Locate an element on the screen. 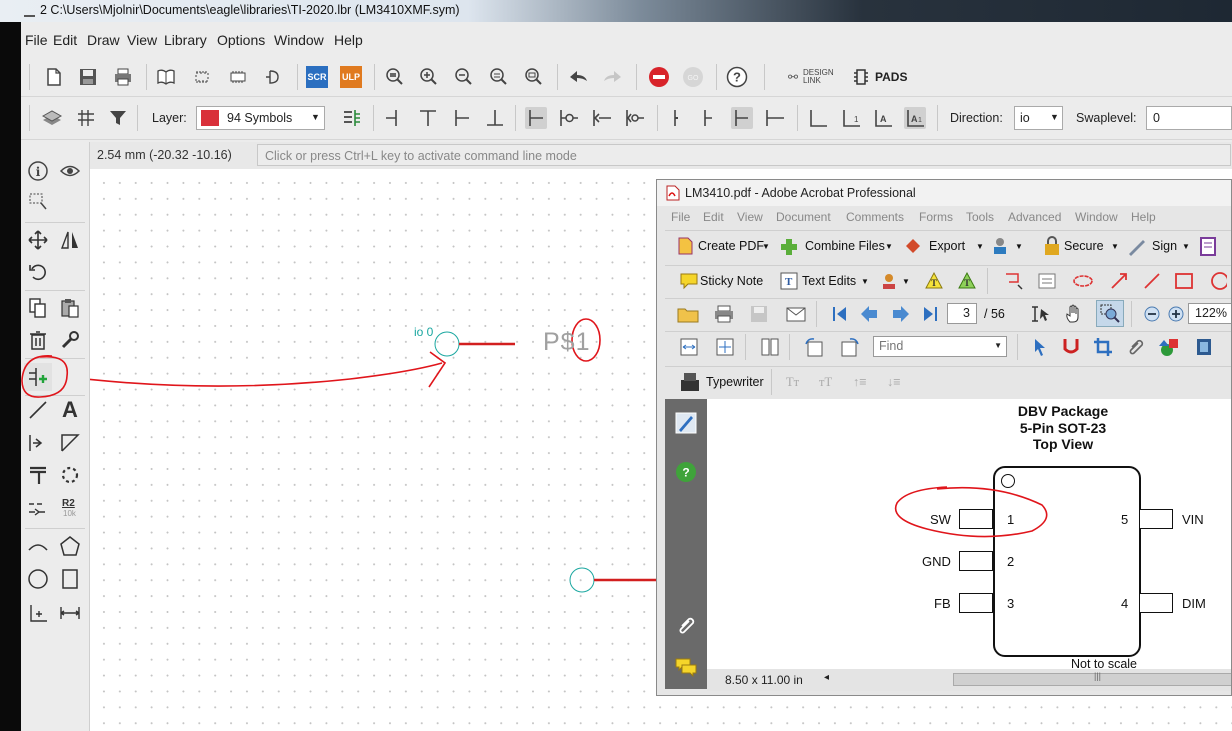 This screenshot has height=731, width=1232. pin-orient-left-icon is located at coordinates (394, 118).